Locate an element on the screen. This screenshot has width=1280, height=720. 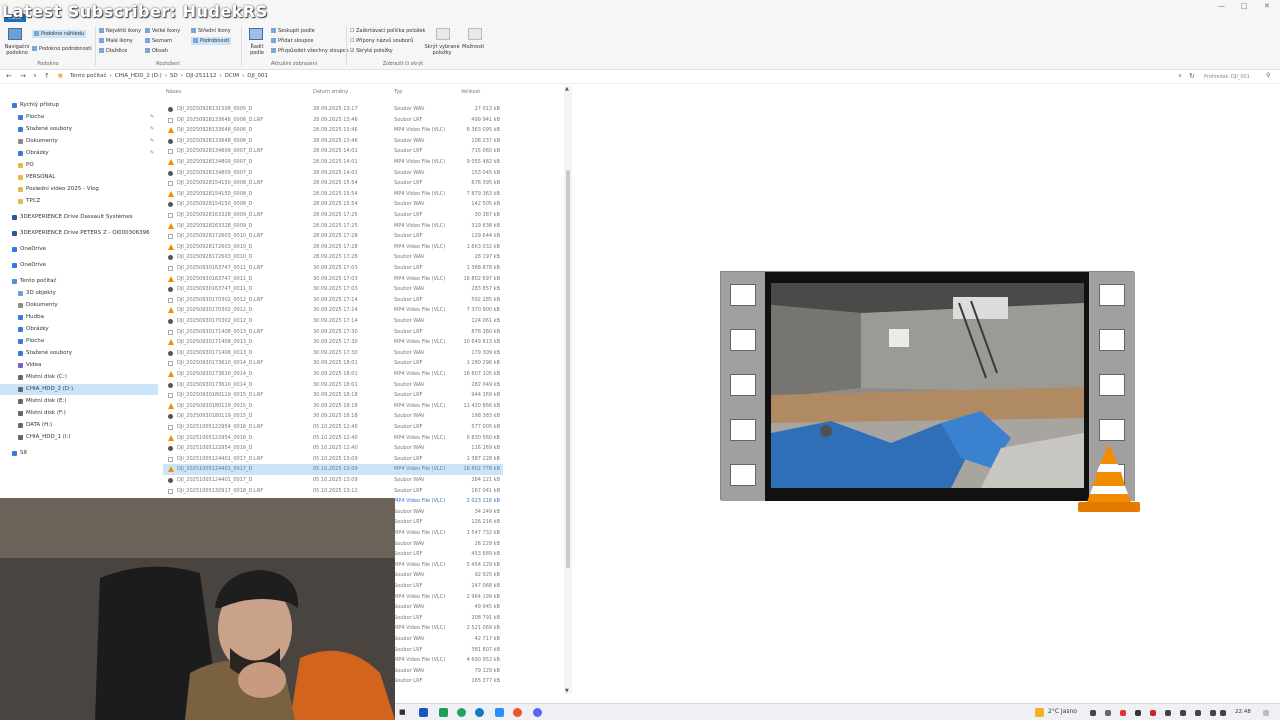
sidebar-item: Dokumenty is located at coordinates (79, 305).